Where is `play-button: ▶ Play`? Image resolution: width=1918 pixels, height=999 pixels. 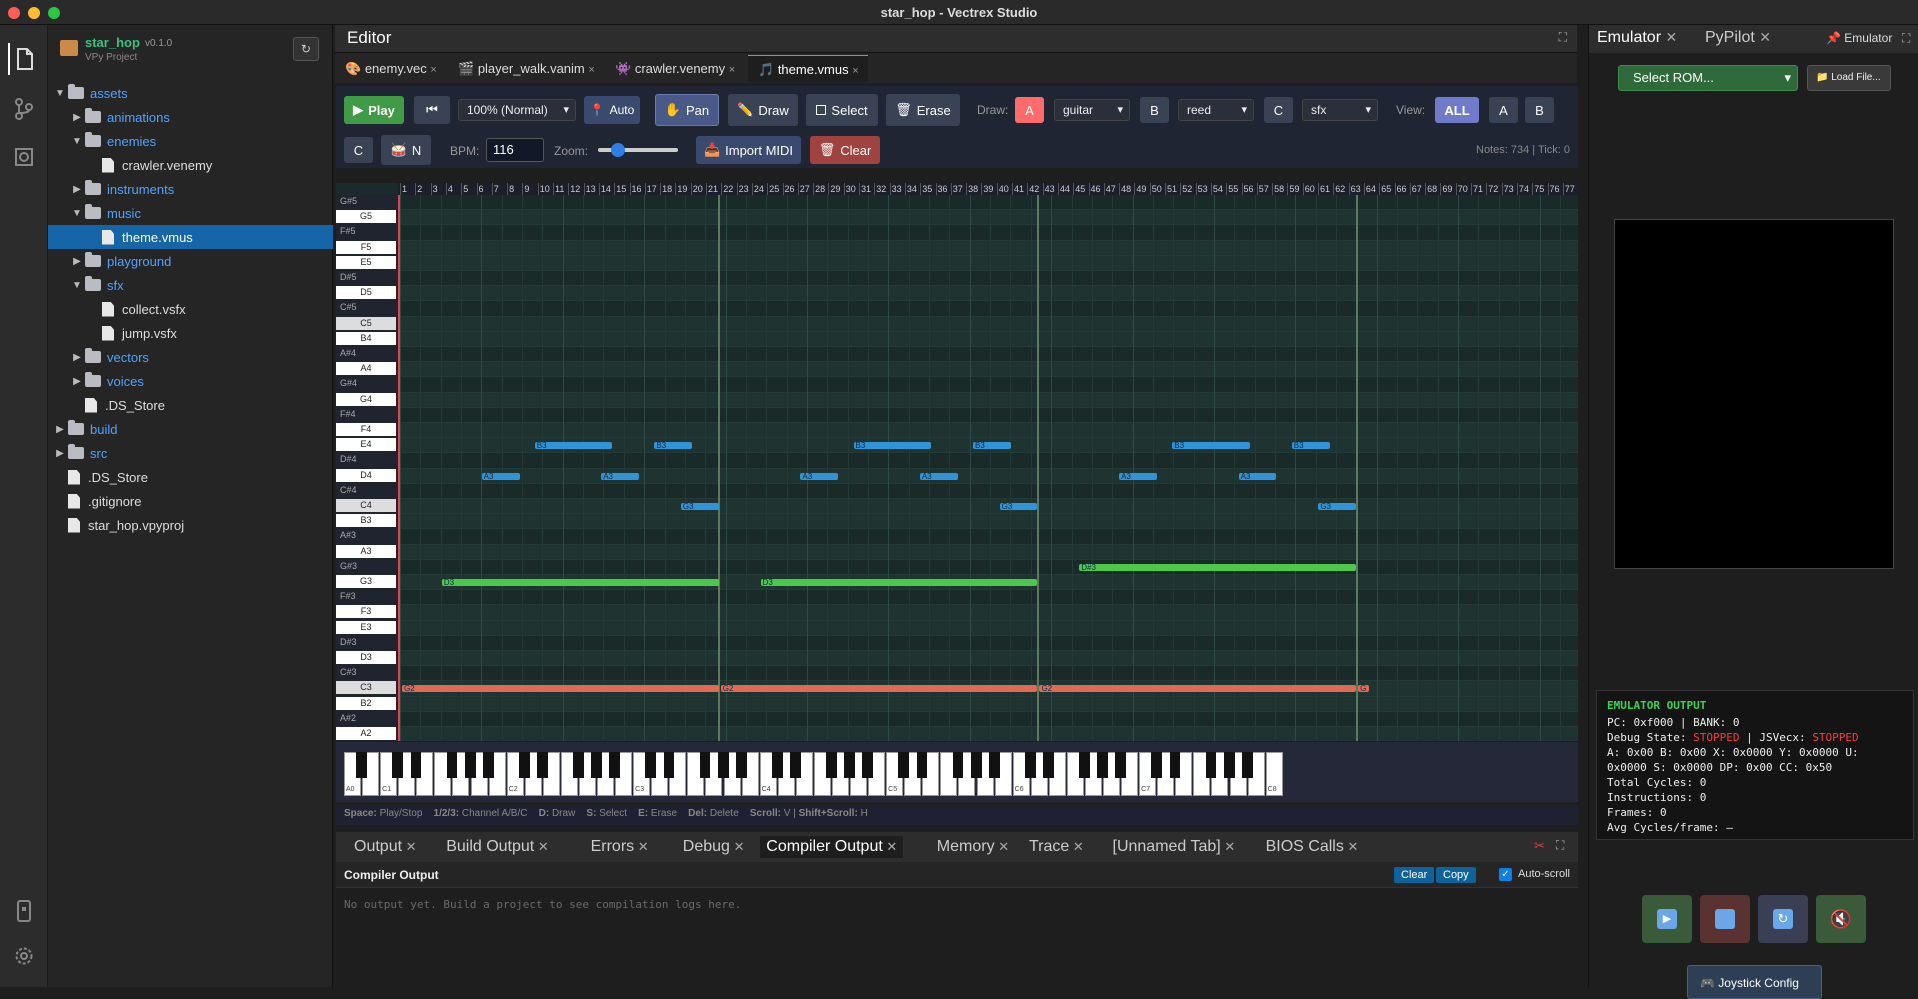 play-button: ▶ Play is located at coordinates (374, 110).